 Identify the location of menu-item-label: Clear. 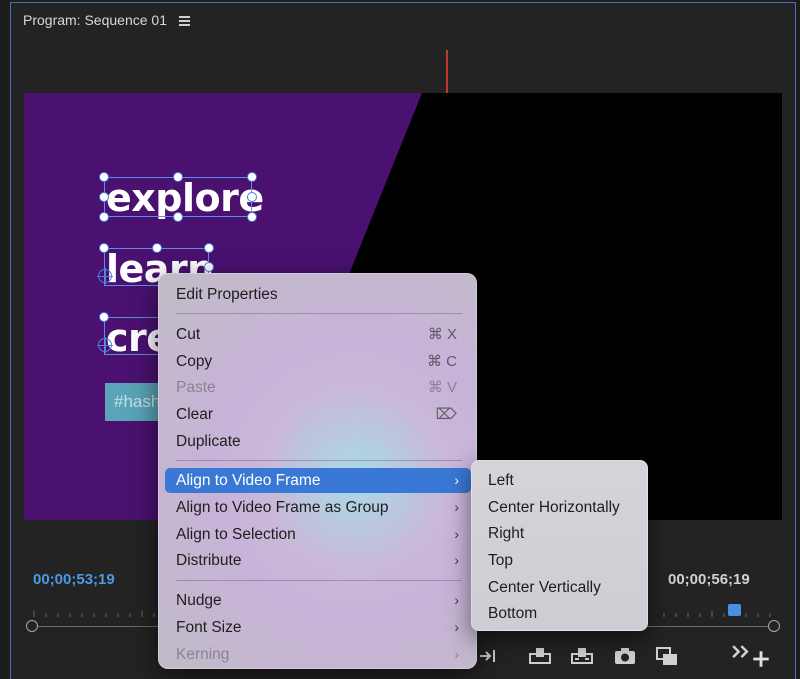
(195, 414).